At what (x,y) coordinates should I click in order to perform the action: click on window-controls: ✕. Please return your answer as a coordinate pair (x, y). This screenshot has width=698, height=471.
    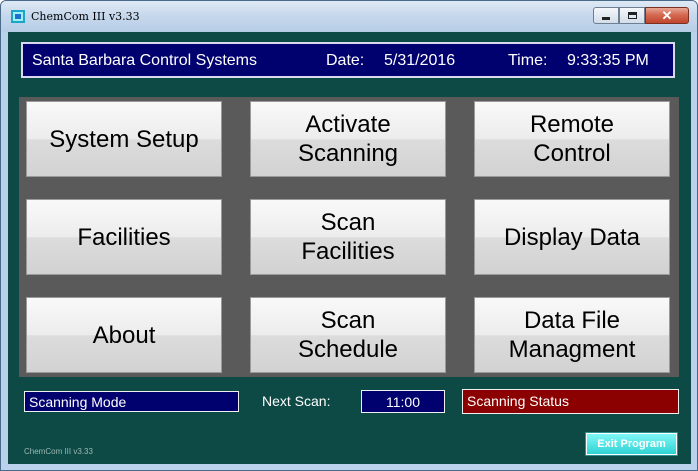
    Looking at the image, I should click on (641, 16).